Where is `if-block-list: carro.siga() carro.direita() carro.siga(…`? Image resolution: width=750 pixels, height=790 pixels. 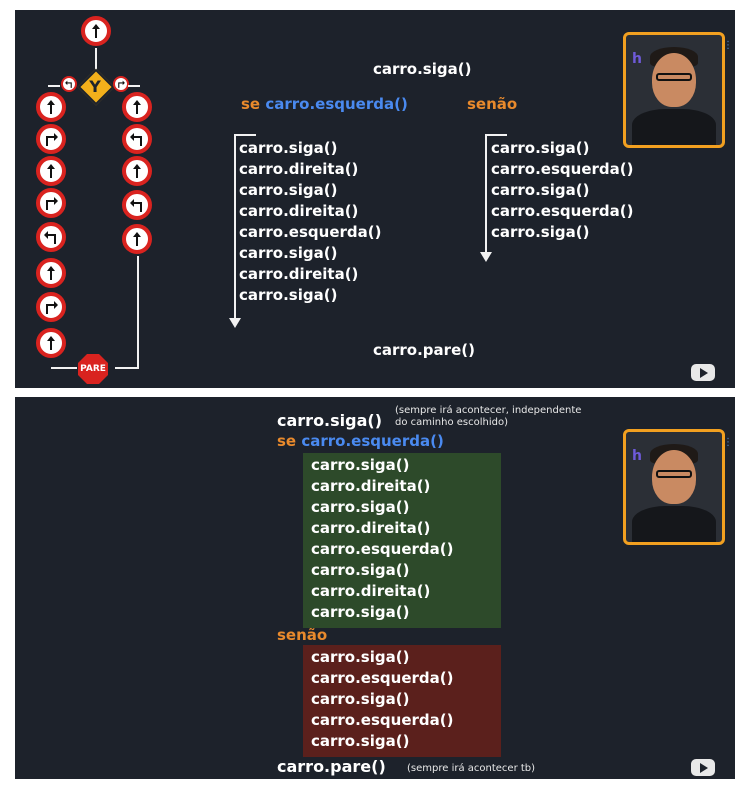
if-block-list: carro.siga() carro.direita() carro.siga(… is located at coordinates (382, 539).